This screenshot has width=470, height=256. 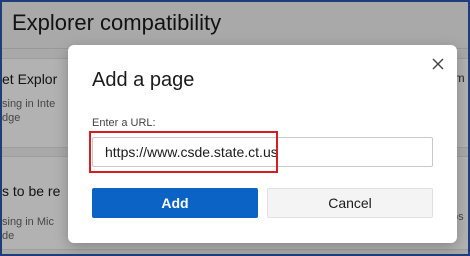 I want to click on url-input, so click(x=262, y=152).